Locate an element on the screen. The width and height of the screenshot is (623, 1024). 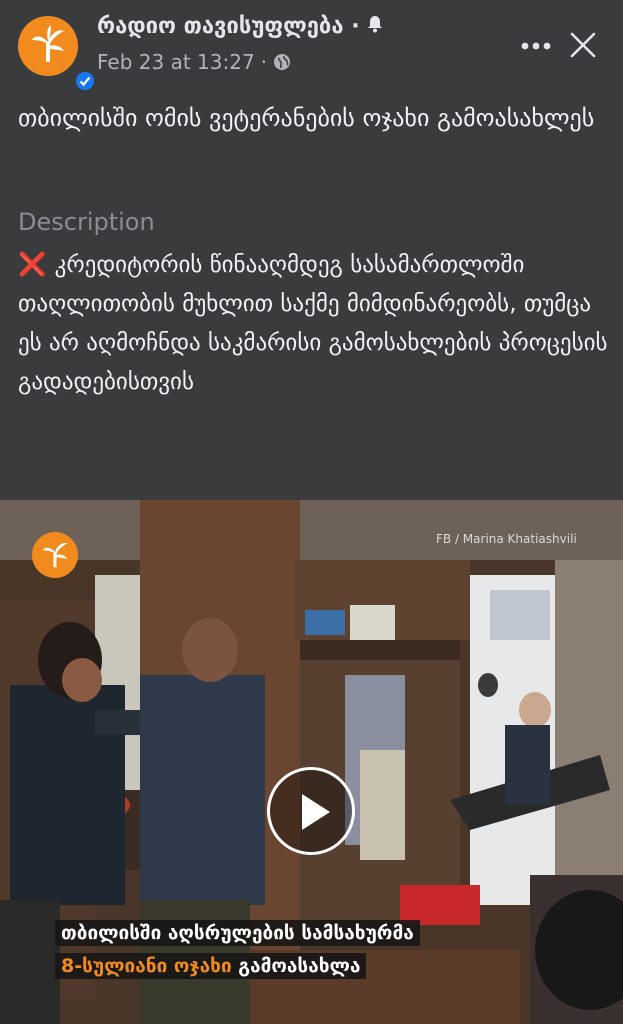
video-caption-line1: თბილისში აღსრულების სამსახურმა is located at coordinates (237, 933).